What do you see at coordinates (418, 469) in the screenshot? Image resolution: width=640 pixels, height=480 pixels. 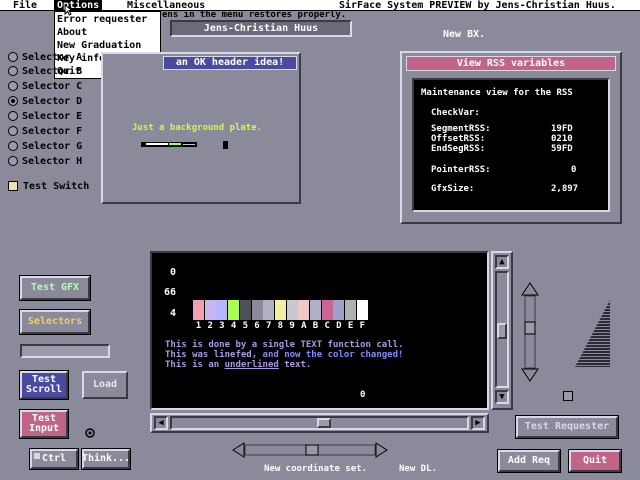 I see `status-new-dl: New DL.` at bounding box center [418, 469].